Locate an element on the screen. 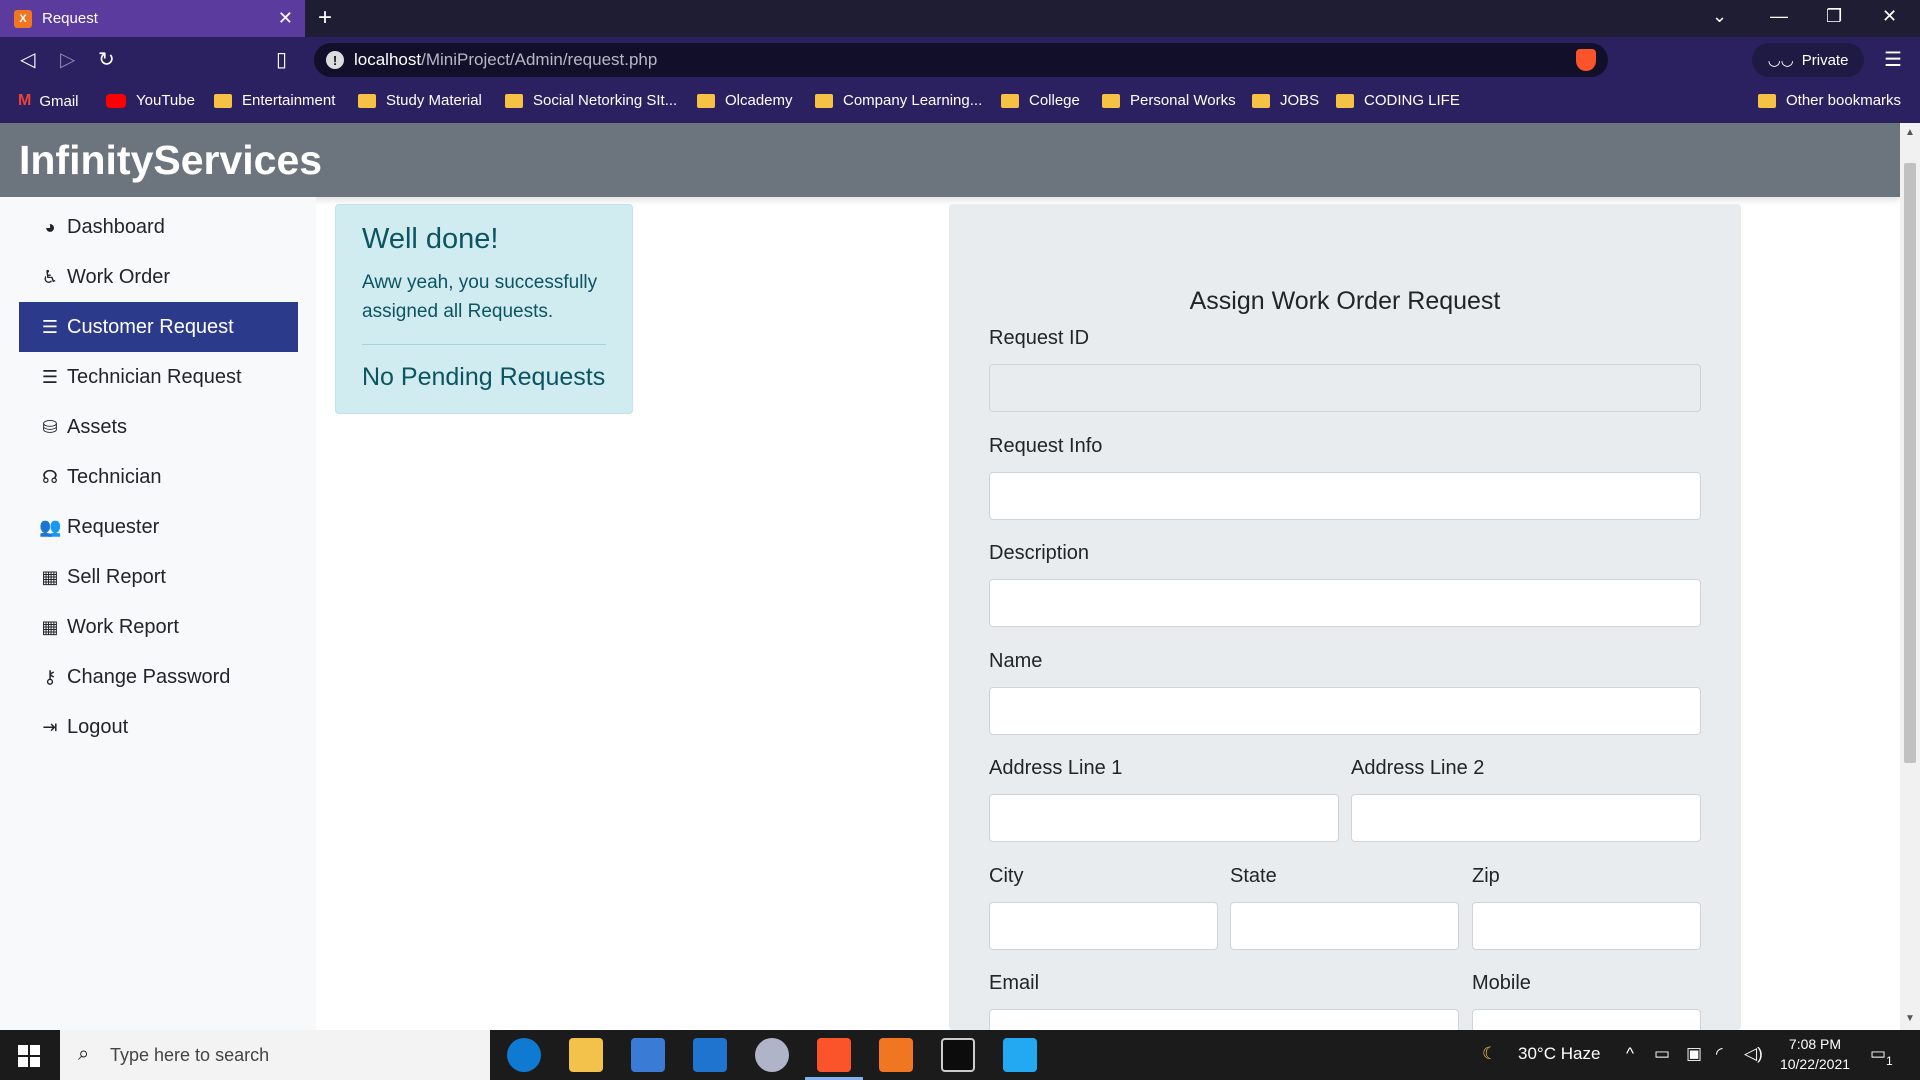  sidebar-item-work-report: ▦ Work Report is located at coordinates (158, 627).